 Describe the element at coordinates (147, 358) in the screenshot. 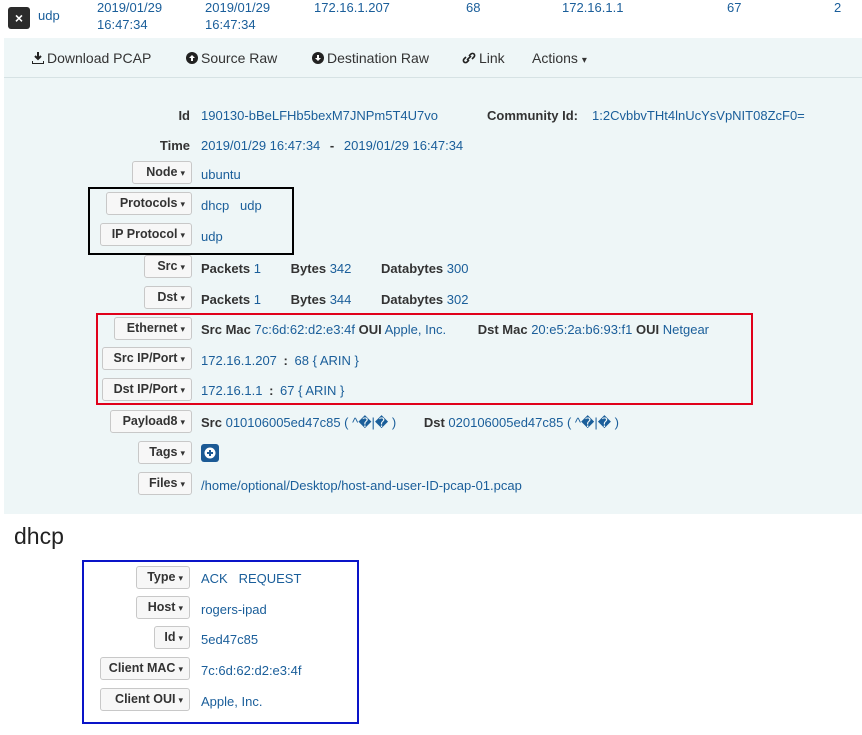

I see `src-ip-port-field-button: Src IP/Port ▾` at that location.